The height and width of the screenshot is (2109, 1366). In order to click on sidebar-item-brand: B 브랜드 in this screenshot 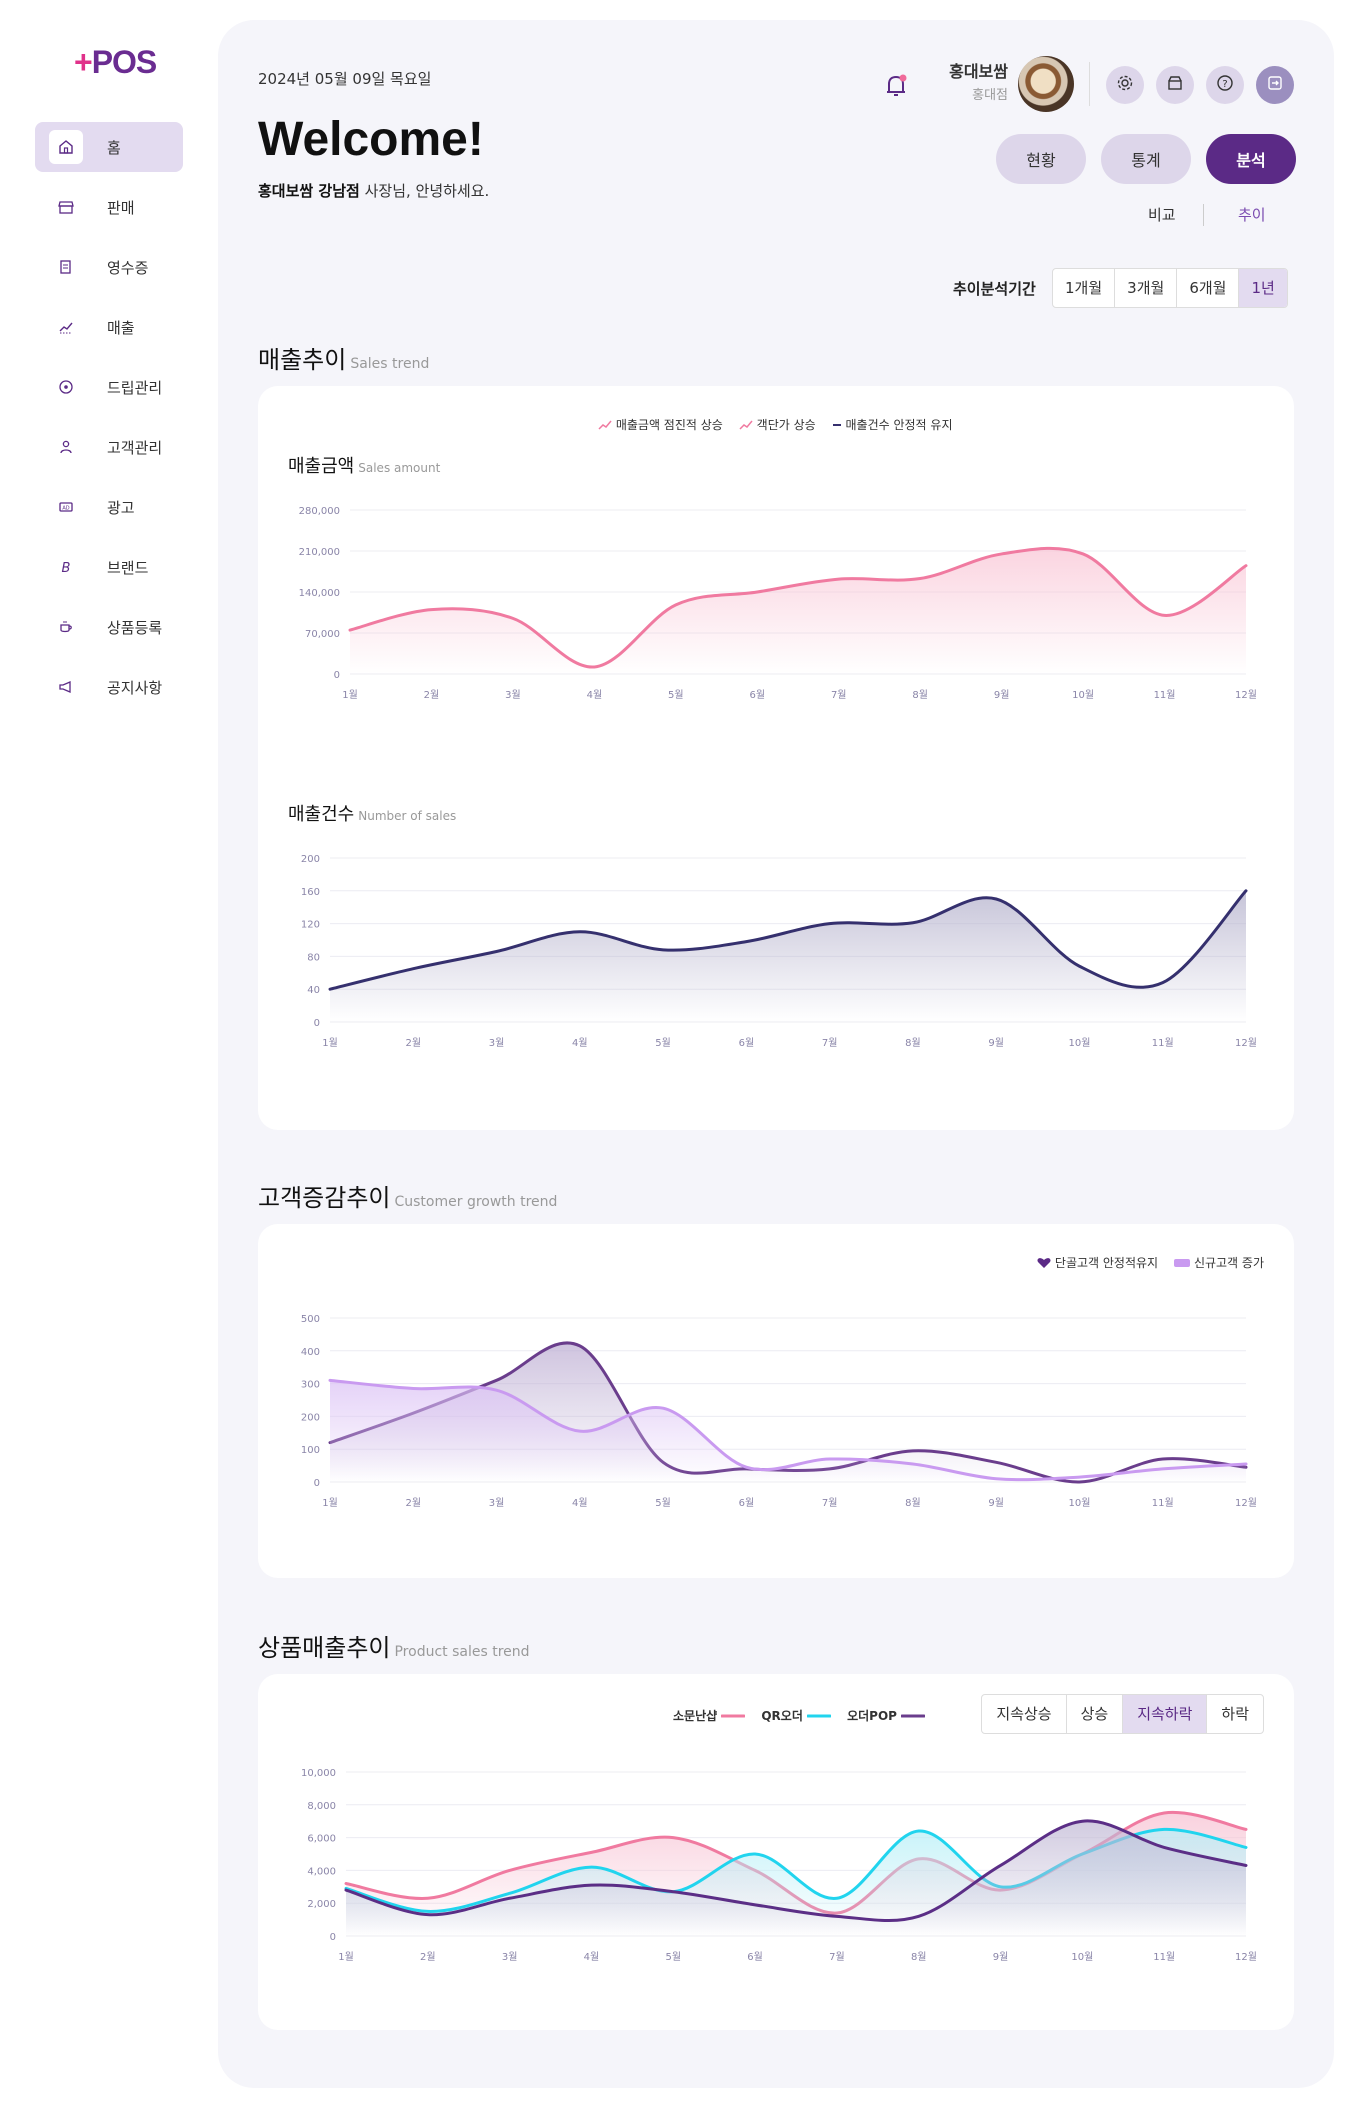, I will do `click(109, 567)`.